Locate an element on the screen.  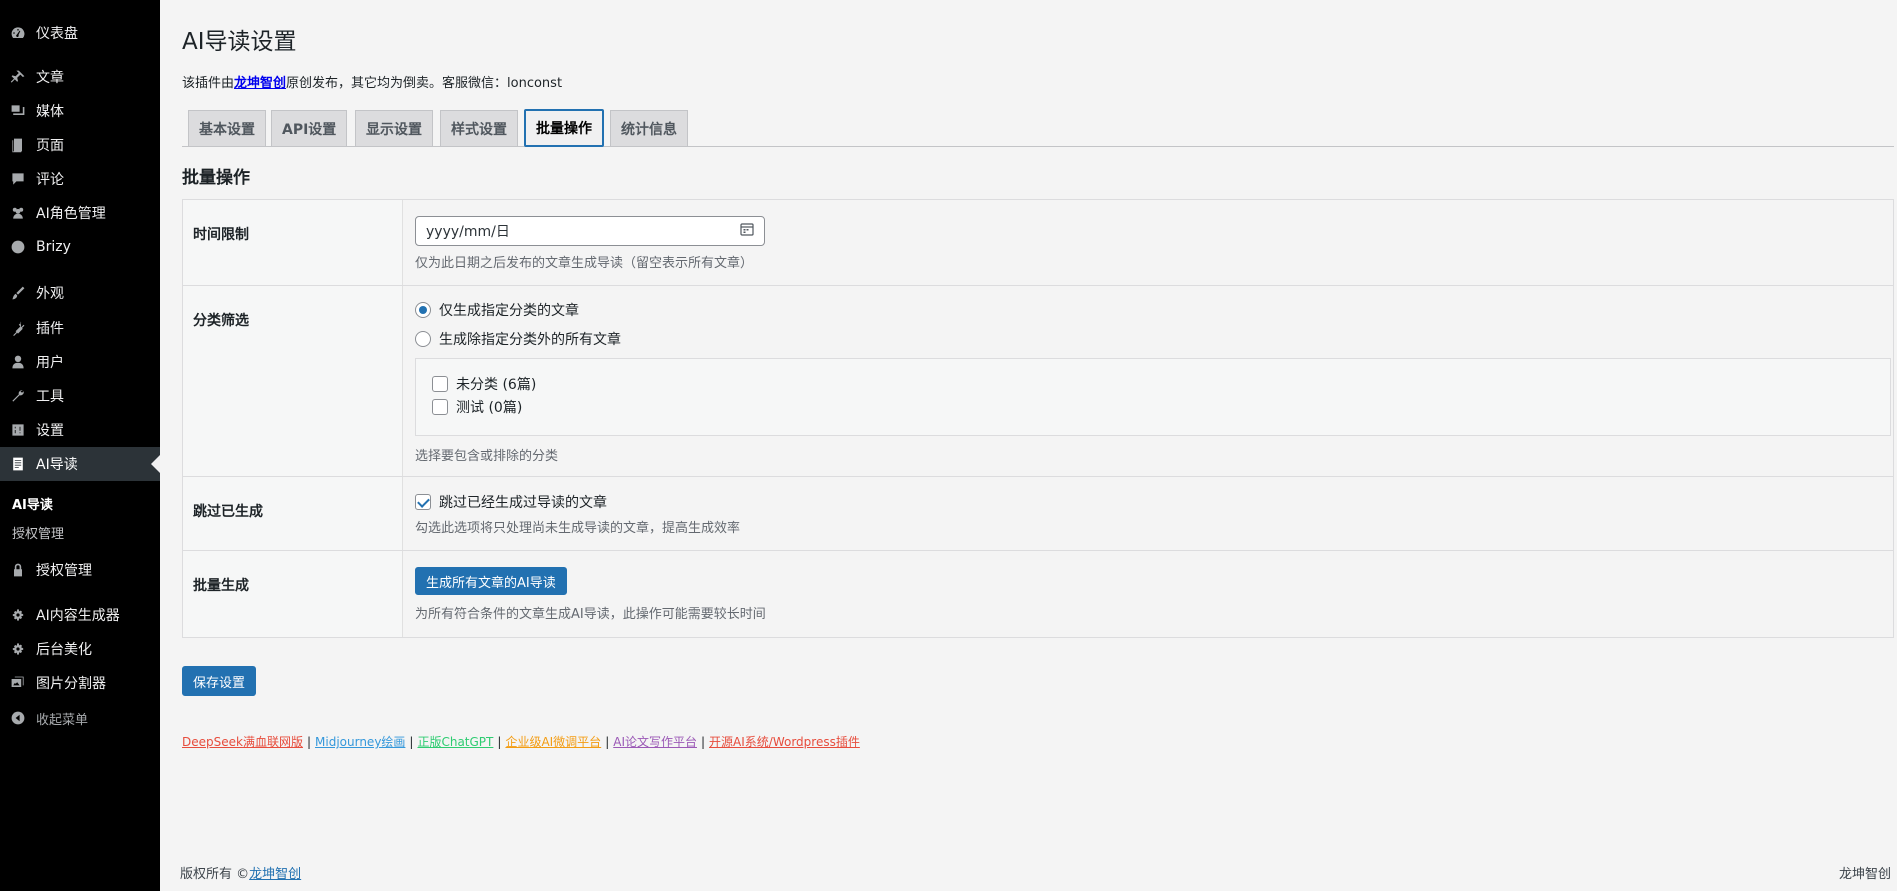
radio-include-categories: 仅生成指定分类的文章 is located at coordinates (497, 310).